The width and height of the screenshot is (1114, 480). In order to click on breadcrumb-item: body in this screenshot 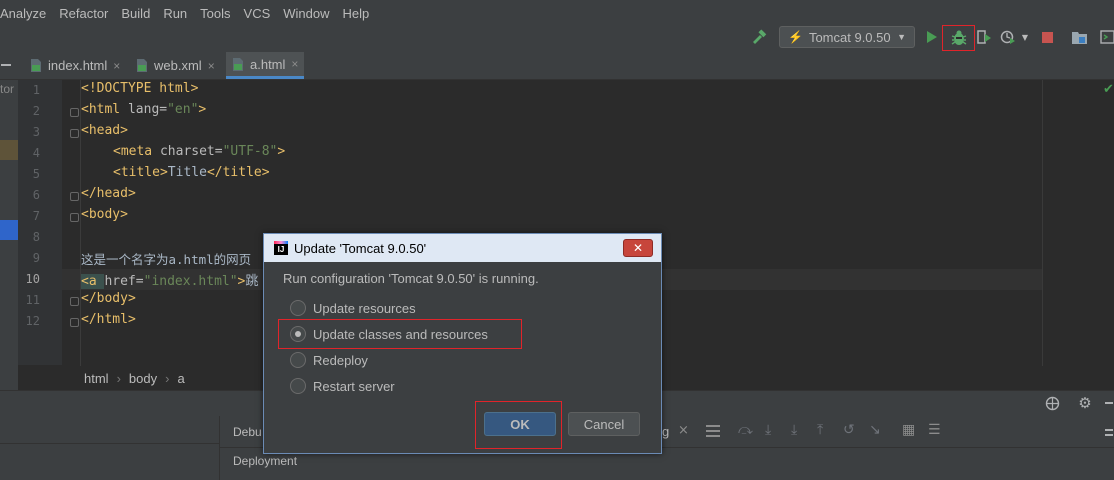, I will do `click(143, 378)`.